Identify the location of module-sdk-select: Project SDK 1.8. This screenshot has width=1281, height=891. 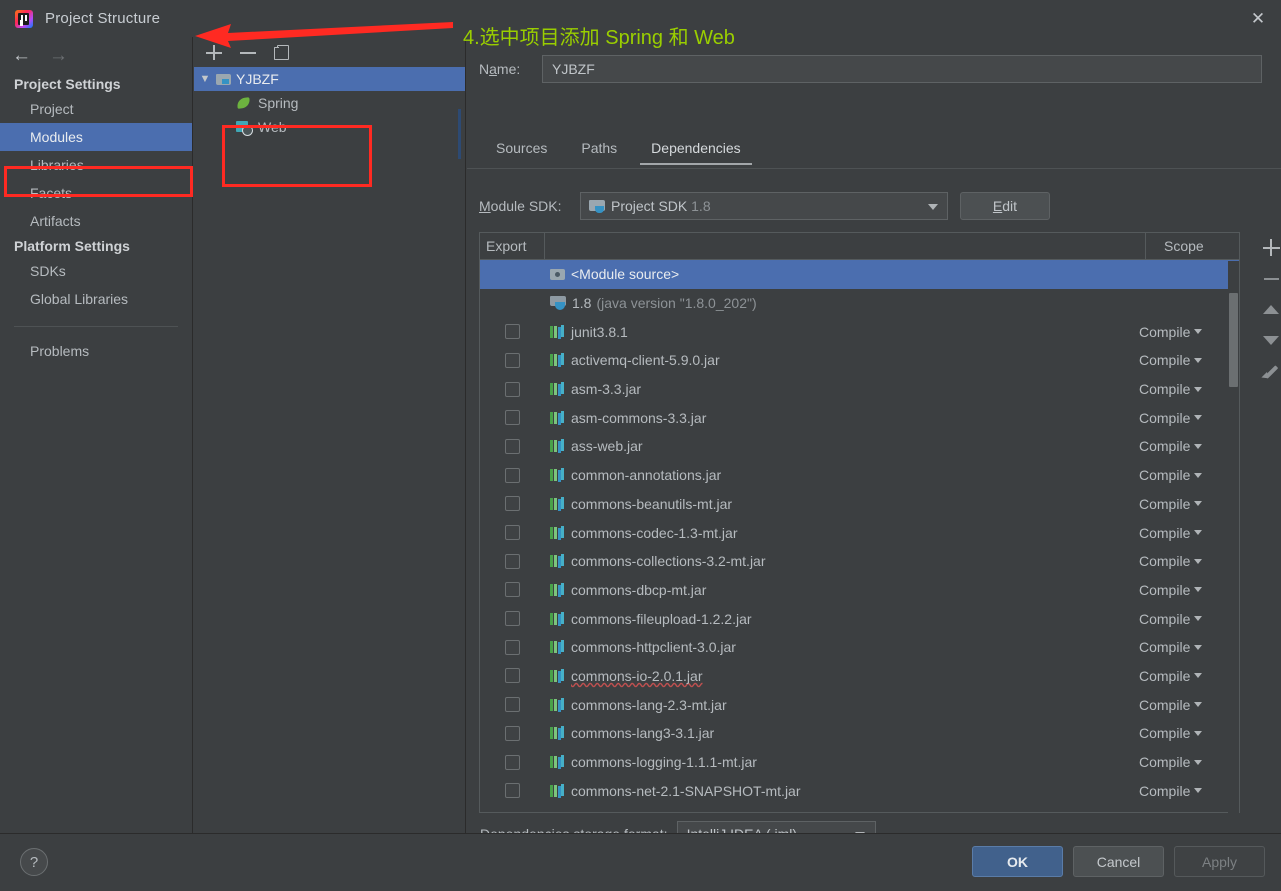
(764, 206).